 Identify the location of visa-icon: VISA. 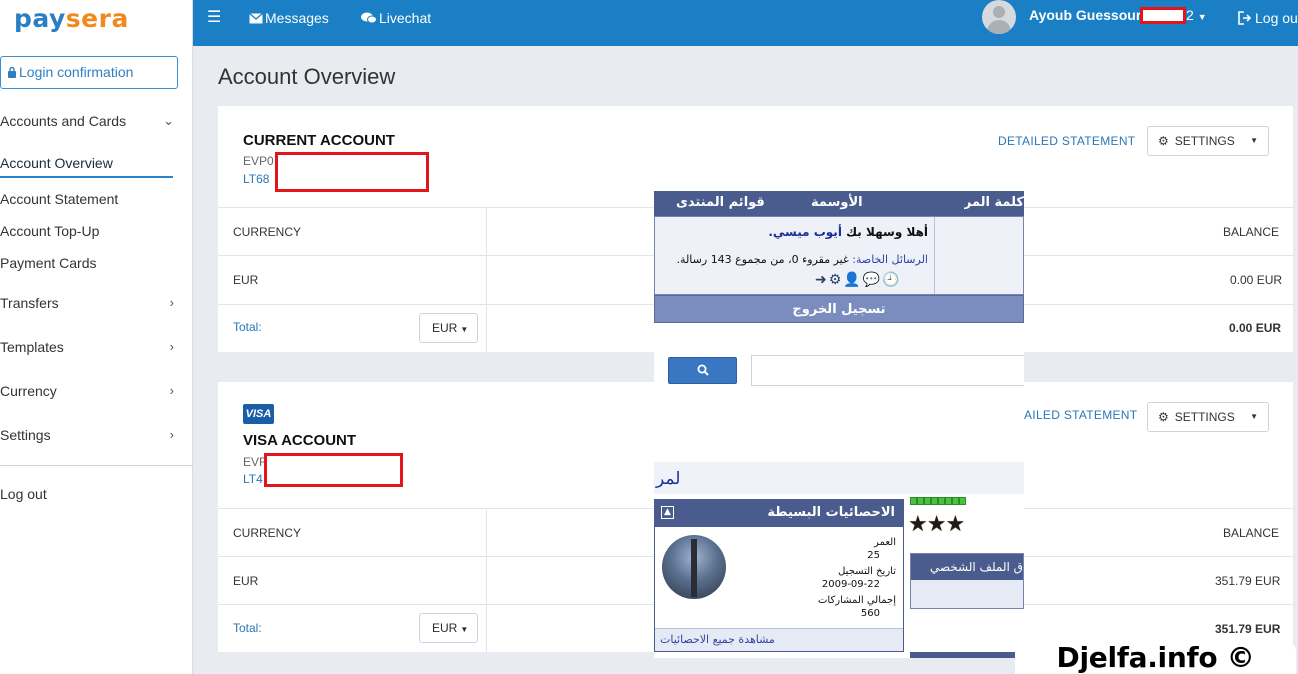
(258, 414).